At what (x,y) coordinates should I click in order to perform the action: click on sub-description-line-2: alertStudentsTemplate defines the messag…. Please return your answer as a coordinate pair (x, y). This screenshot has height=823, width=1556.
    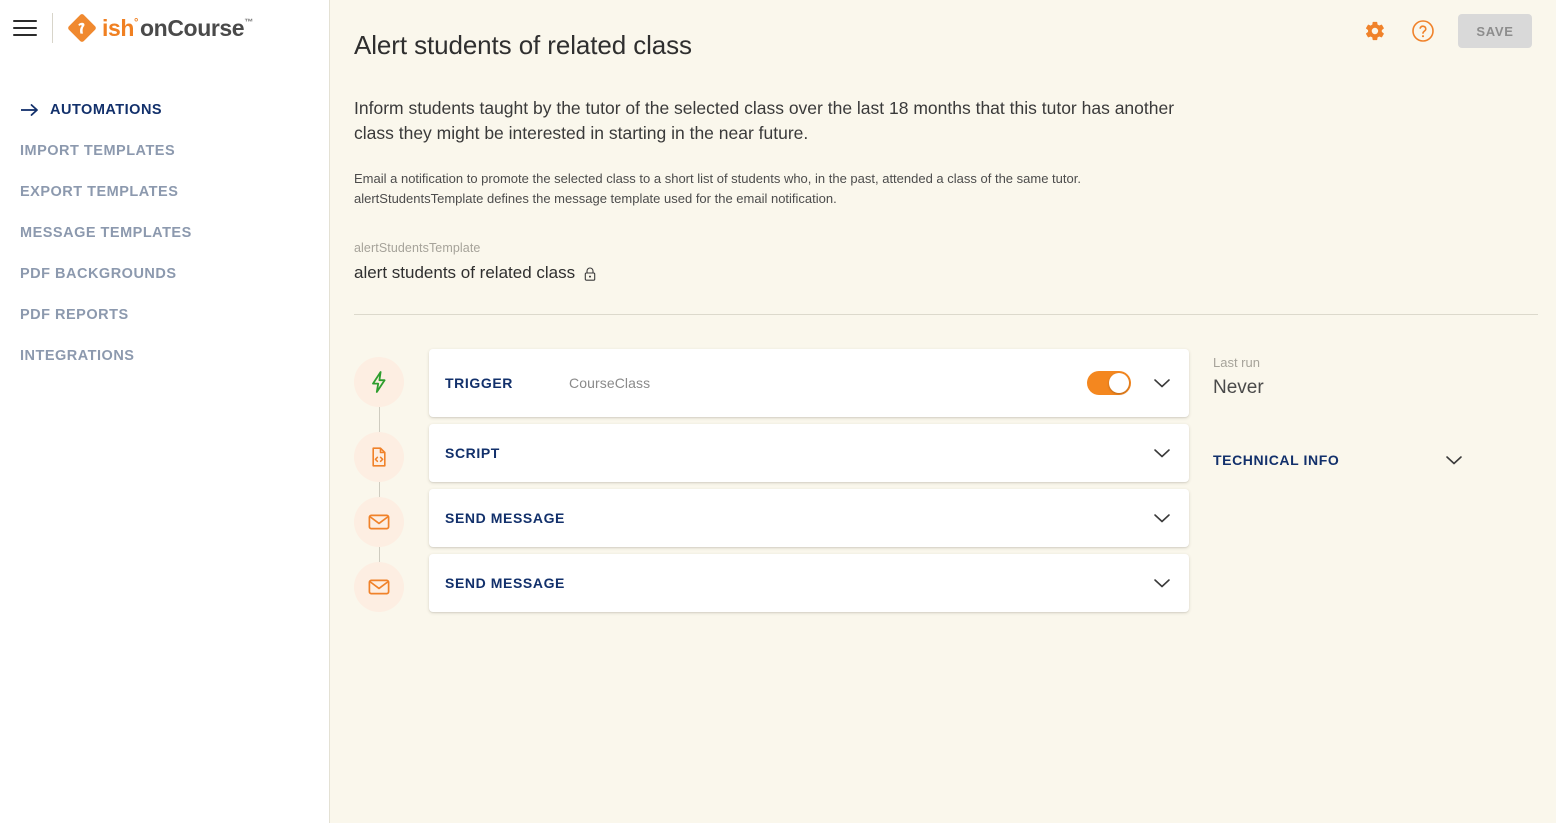
    Looking at the image, I should click on (595, 198).